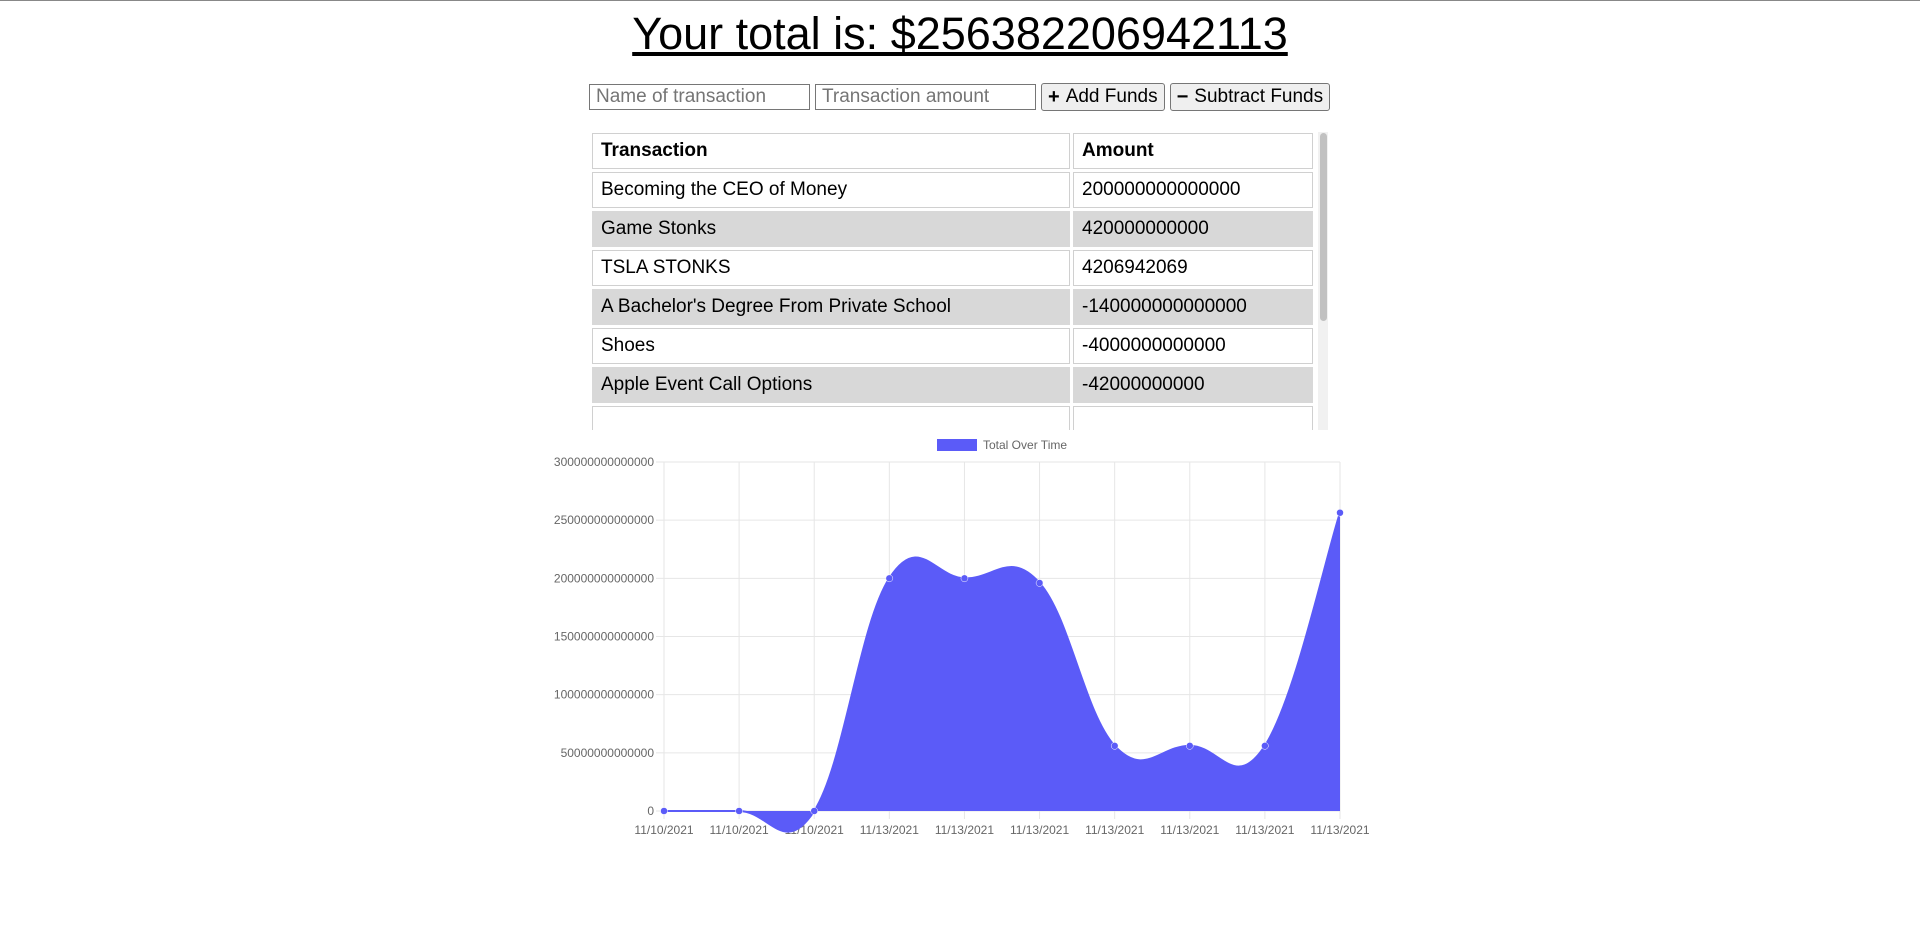 The width and height of the screenshot is (1920, 945). What do you see at coordinates (960, 0) in the screenshot?
I see `top-border` at bounding box center [960, 0].